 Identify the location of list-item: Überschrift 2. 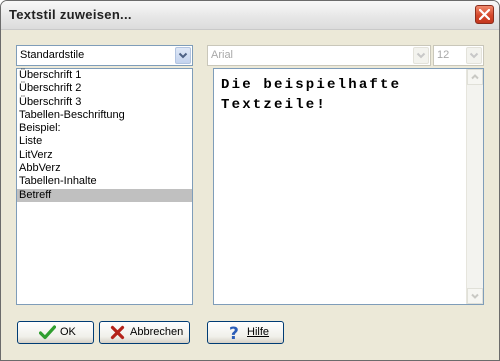
(104, 88).